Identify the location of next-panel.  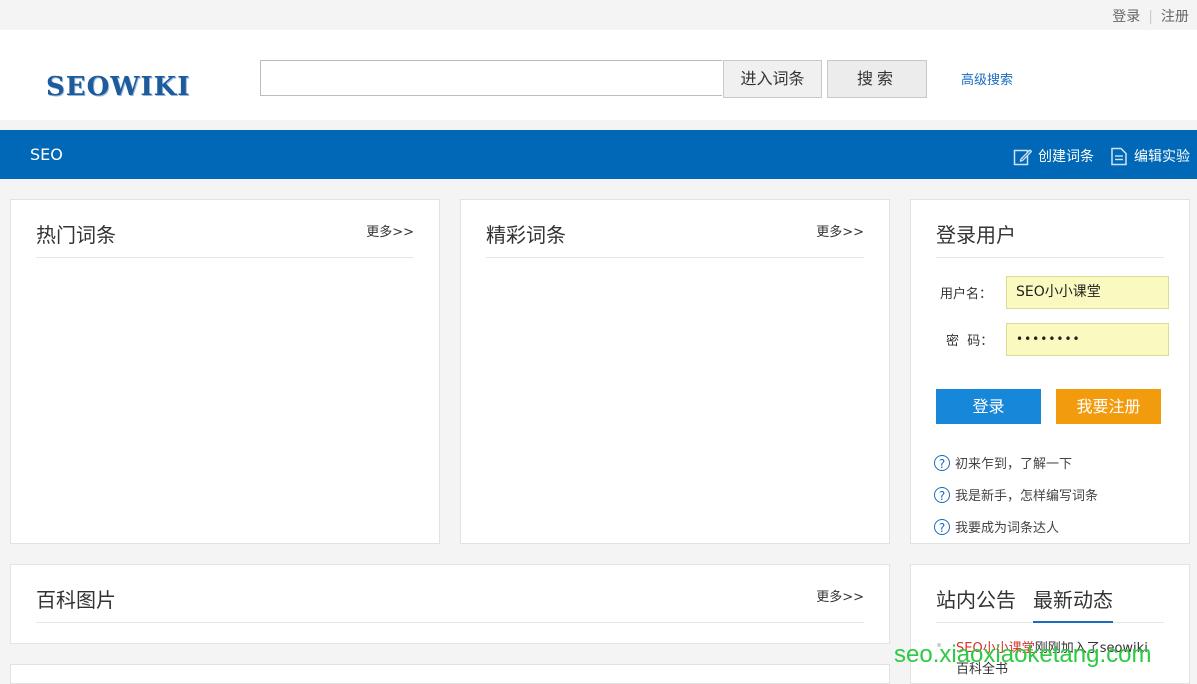
(450, 674).